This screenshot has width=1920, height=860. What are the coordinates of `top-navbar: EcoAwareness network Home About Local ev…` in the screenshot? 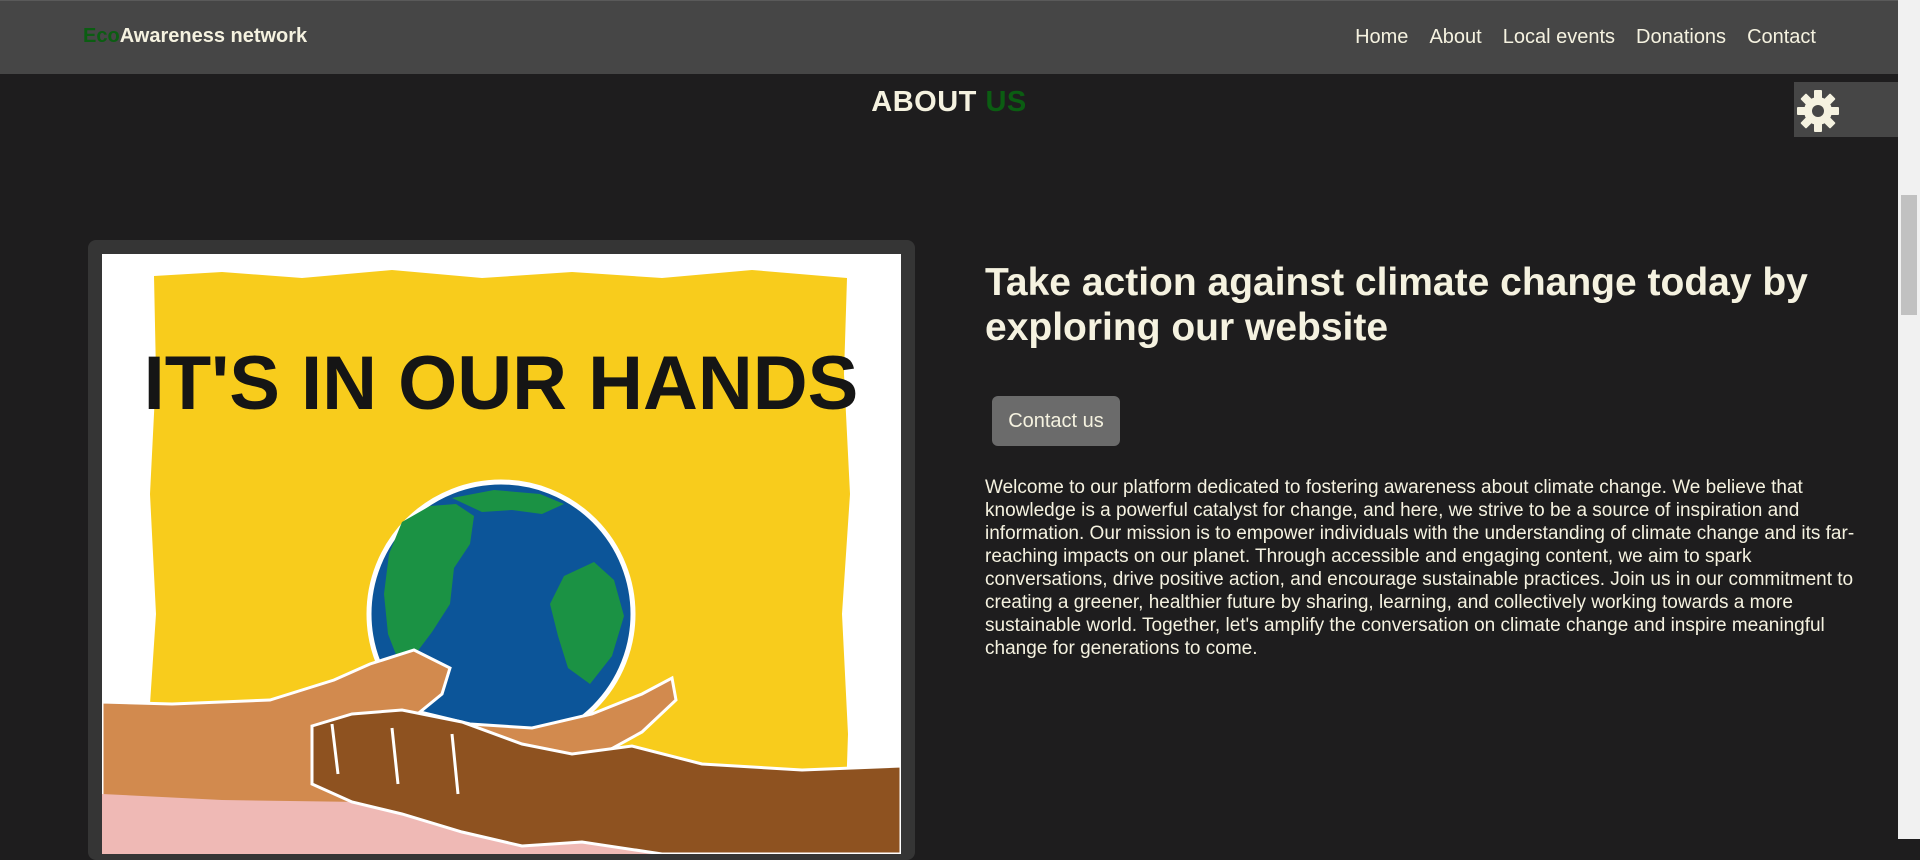 It's located at (949, 37).